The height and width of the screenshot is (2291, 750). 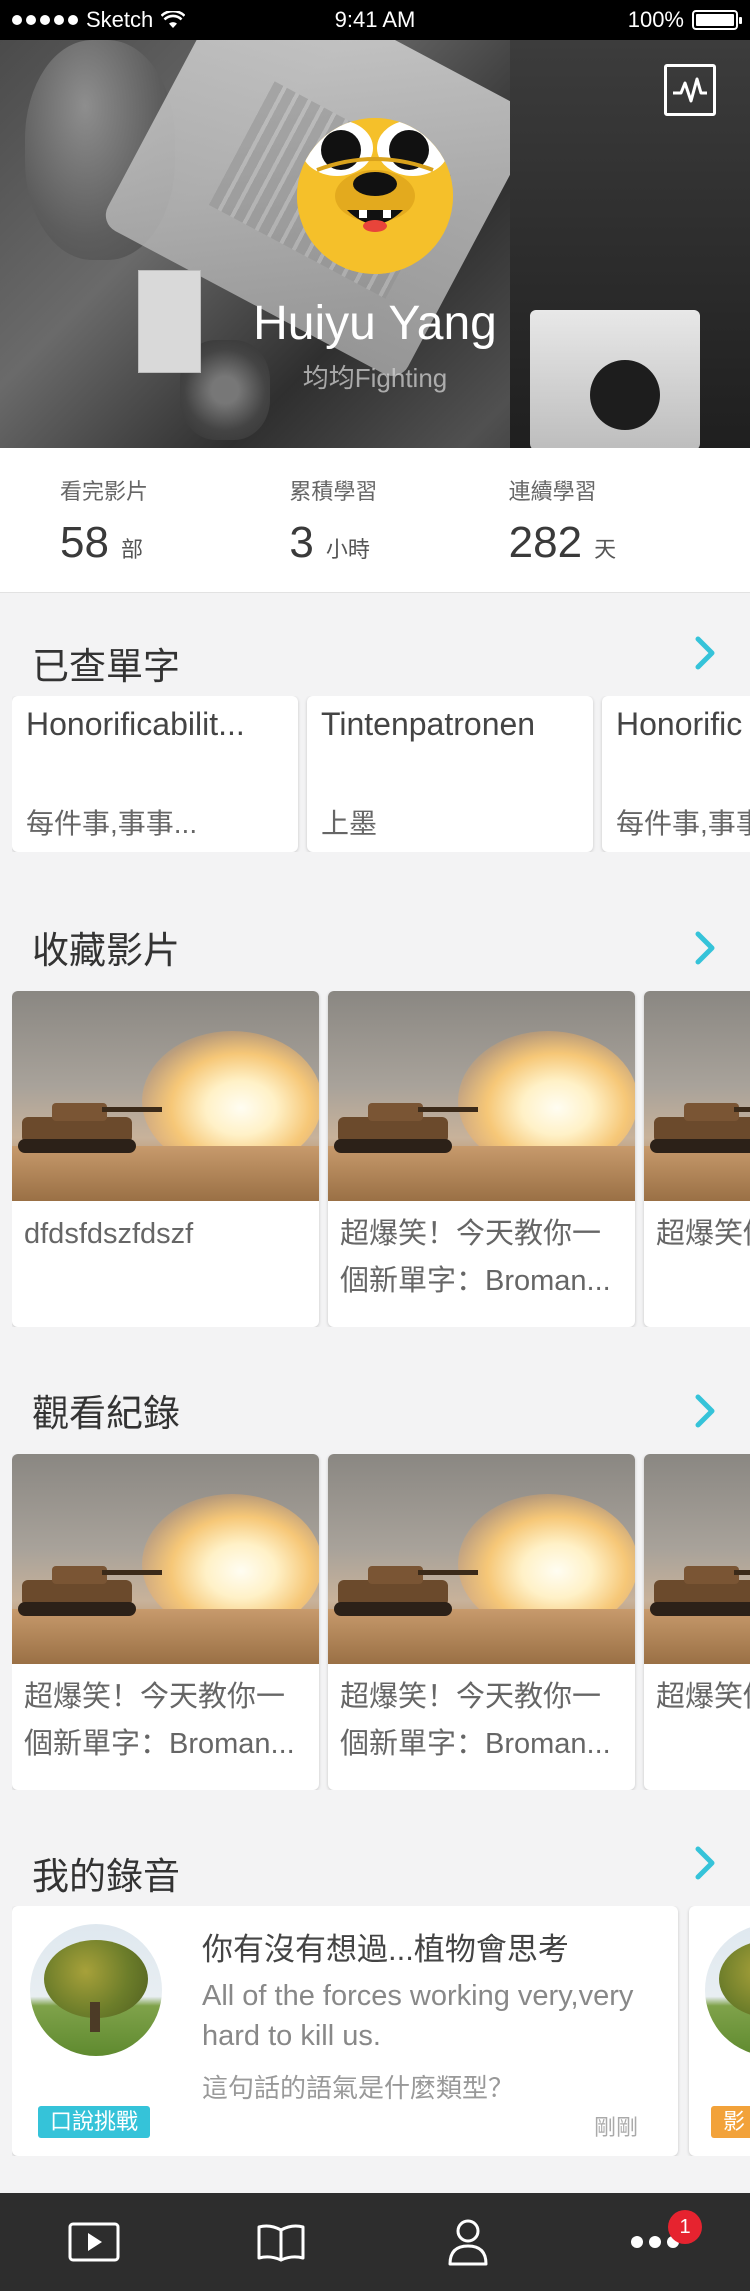 I want to click on recording-tag: 口說挑戰, so click(x=94, y=2122).